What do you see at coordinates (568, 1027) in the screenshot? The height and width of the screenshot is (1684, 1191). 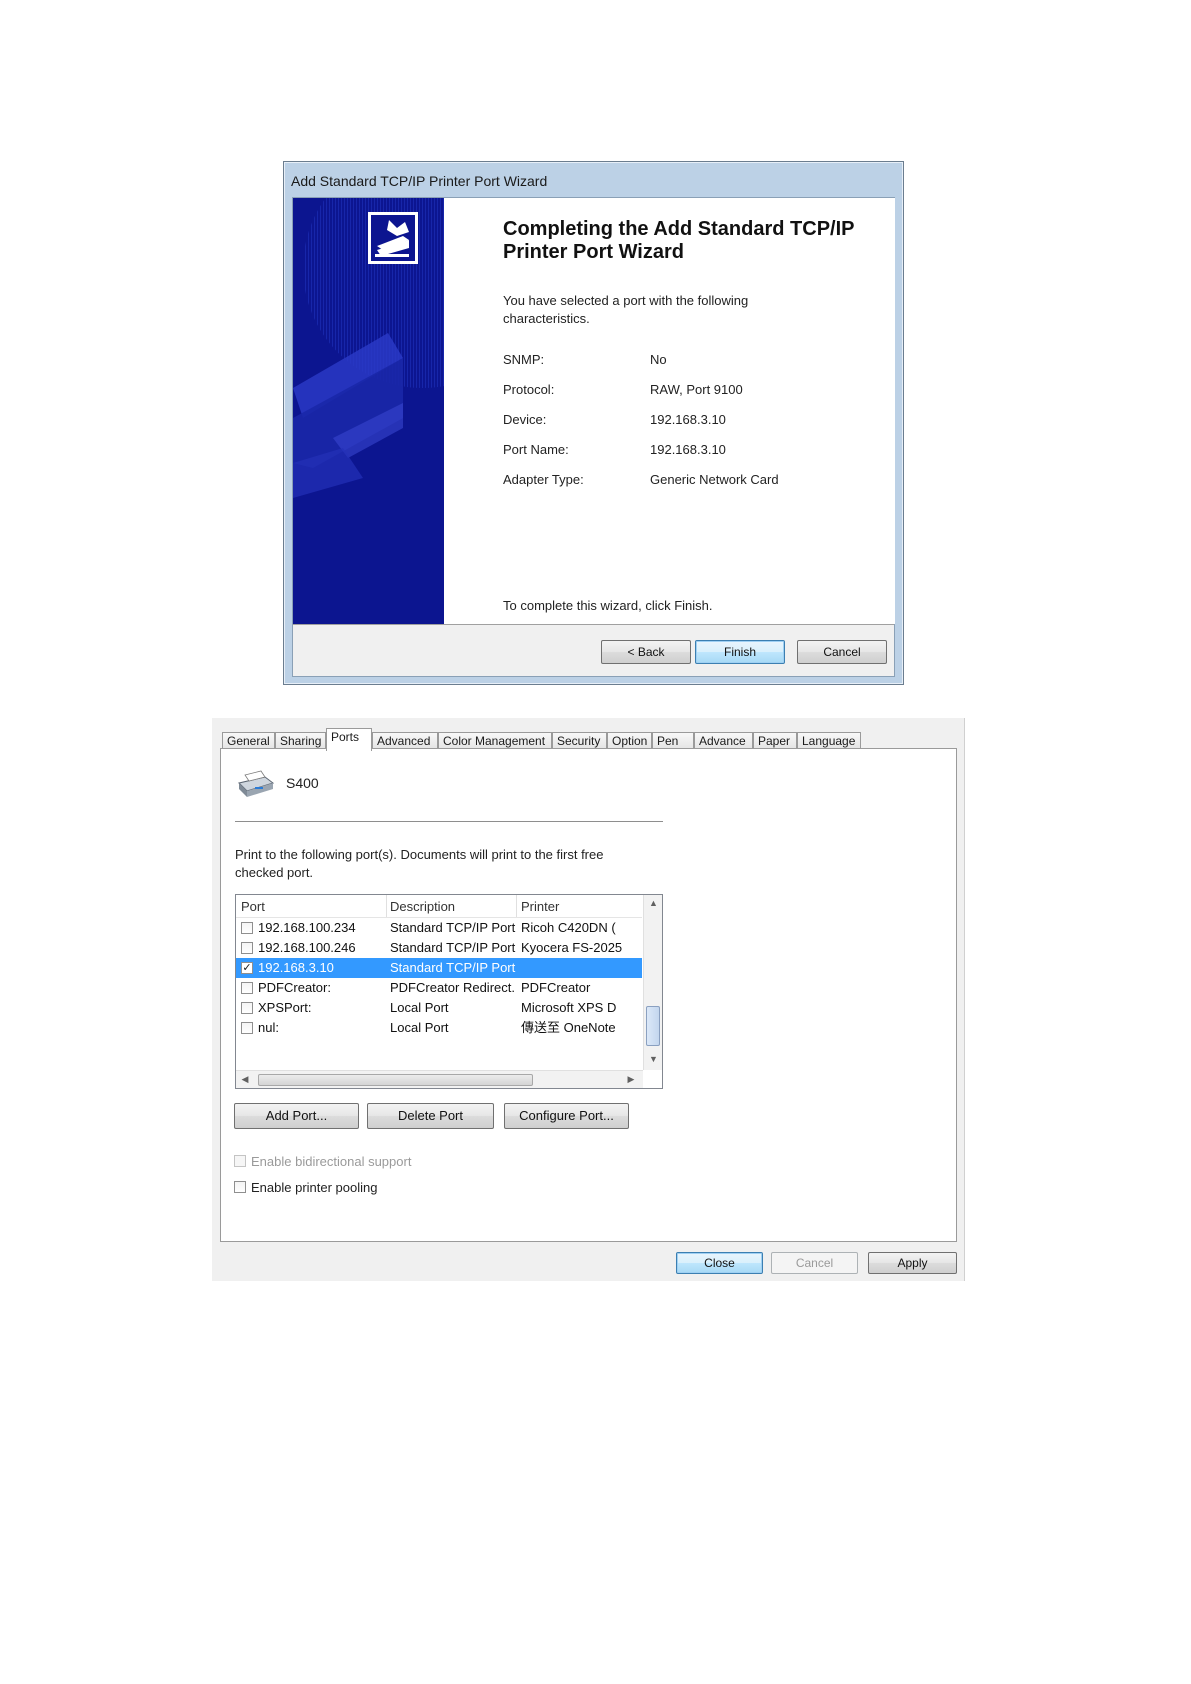 I see `printer-cell: 傳送至 OneNote` at bounding box center [568, 1027].